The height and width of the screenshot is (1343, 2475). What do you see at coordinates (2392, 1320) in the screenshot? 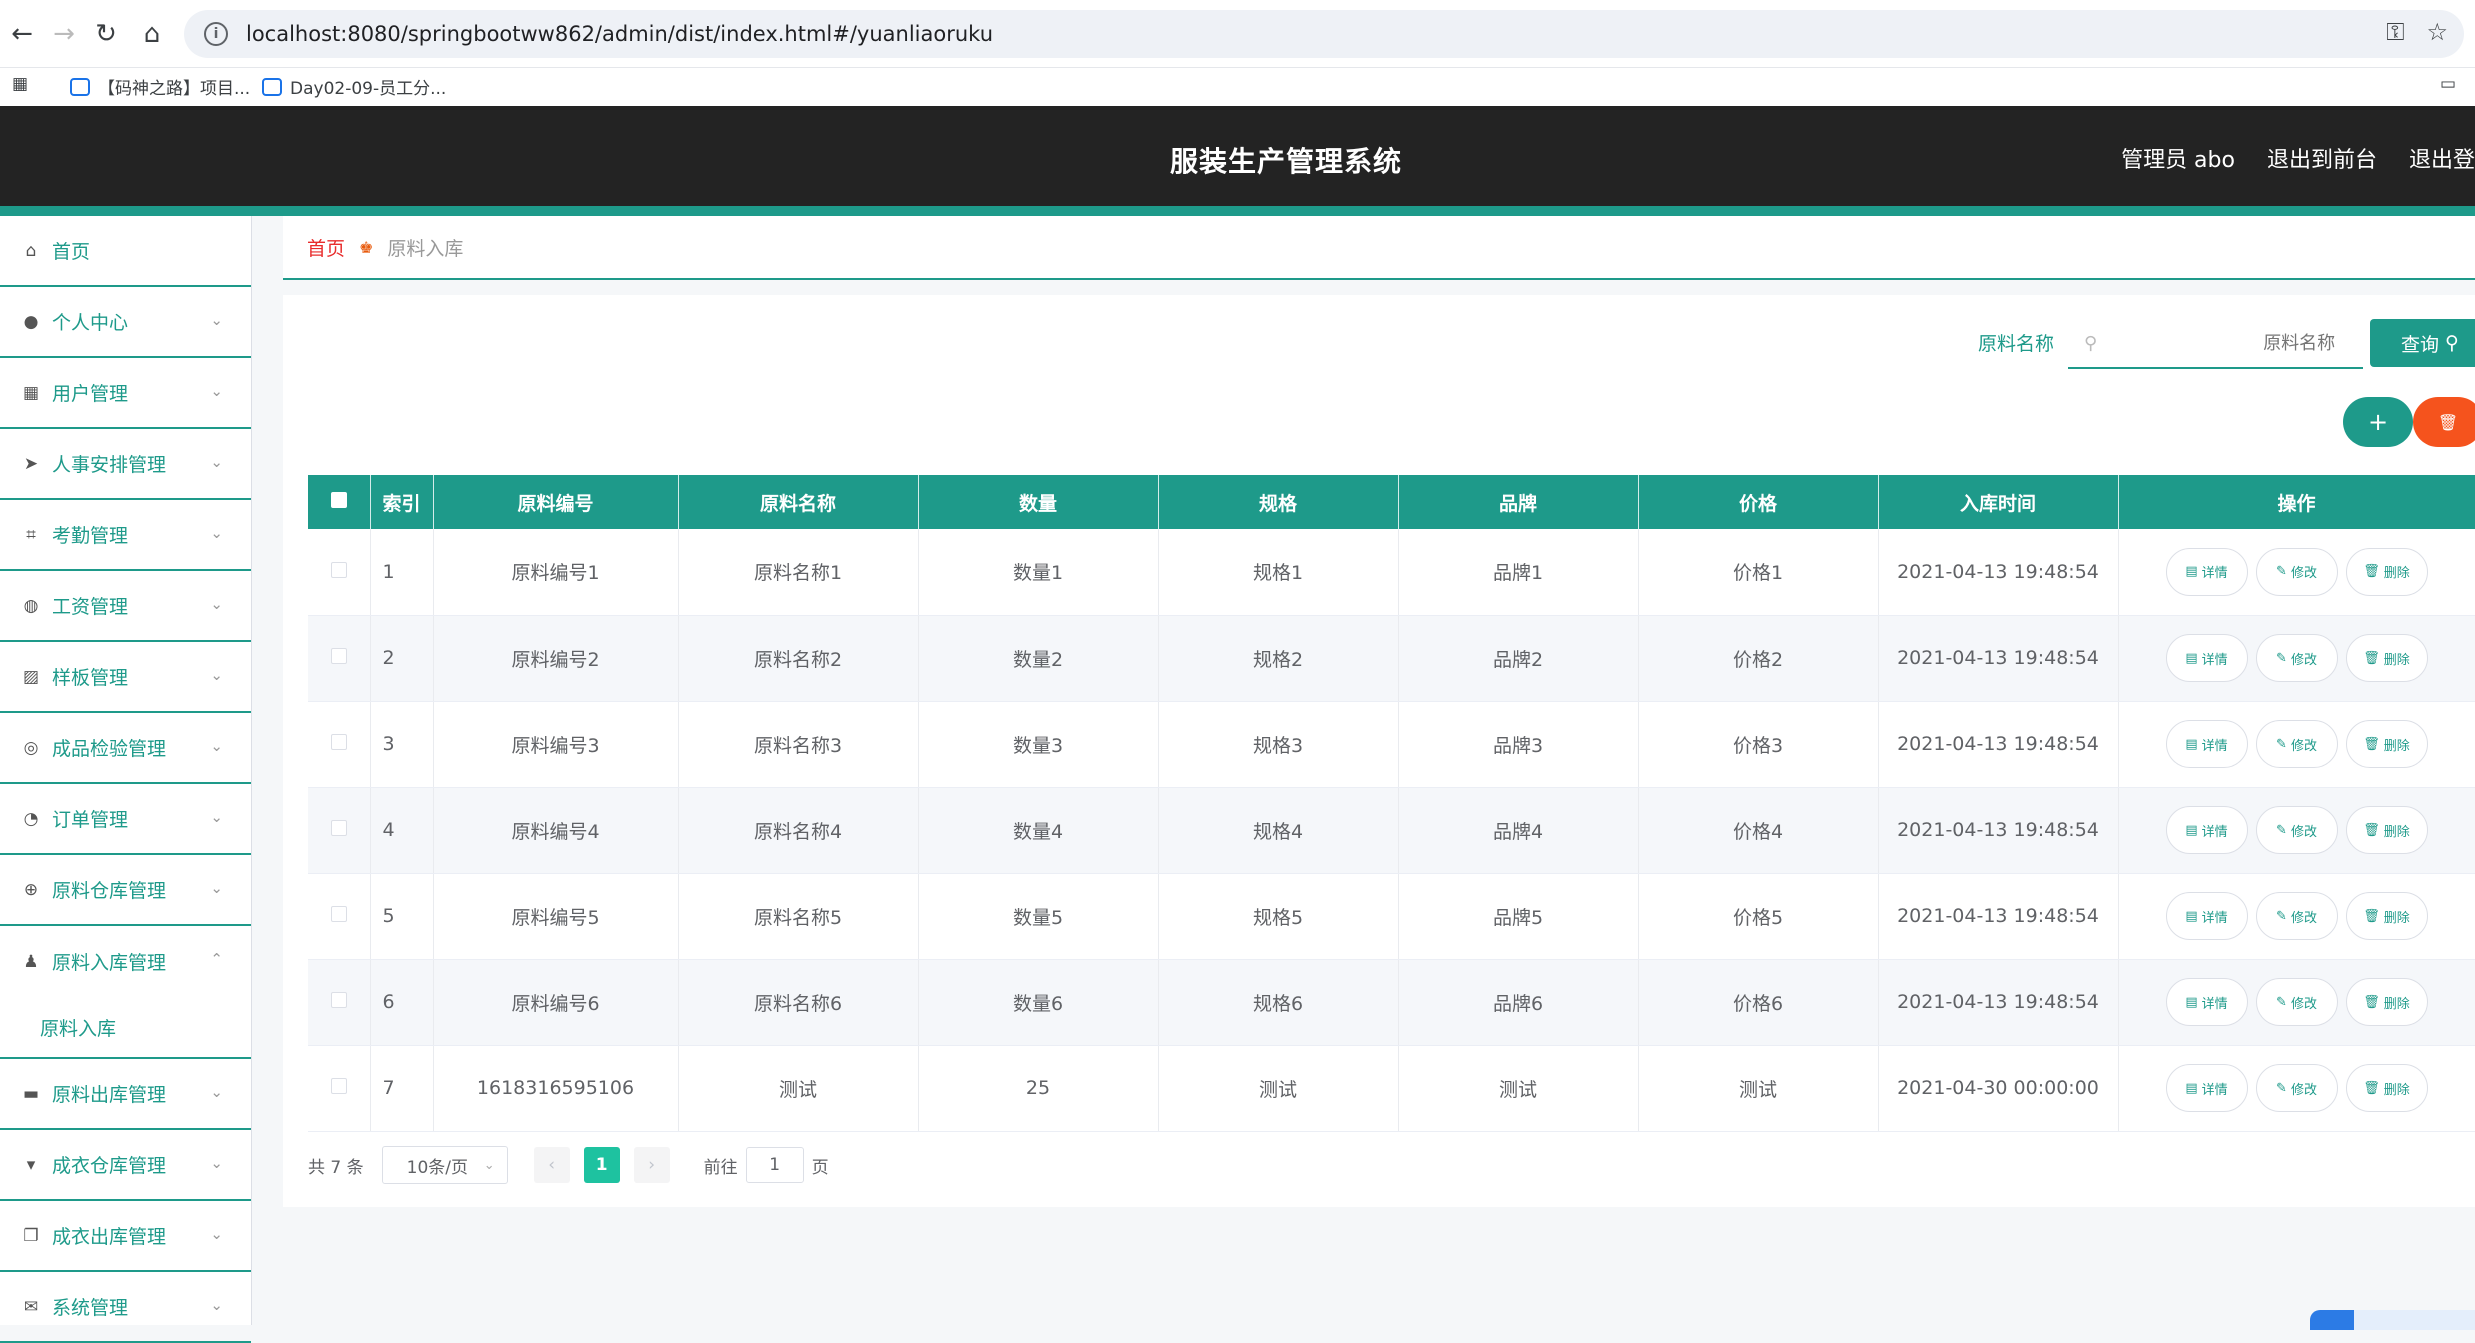
I see `floating-widget` at bounding box center [2392, 1320].